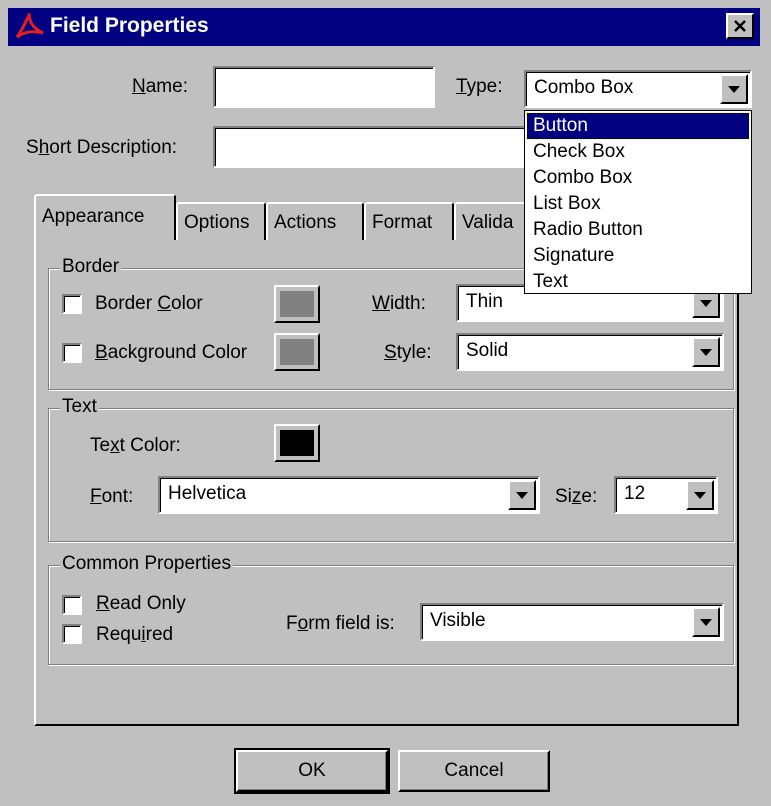 This screenshot has width=771, height=806. I want to click on ok-button: OK, so click(312, 771).